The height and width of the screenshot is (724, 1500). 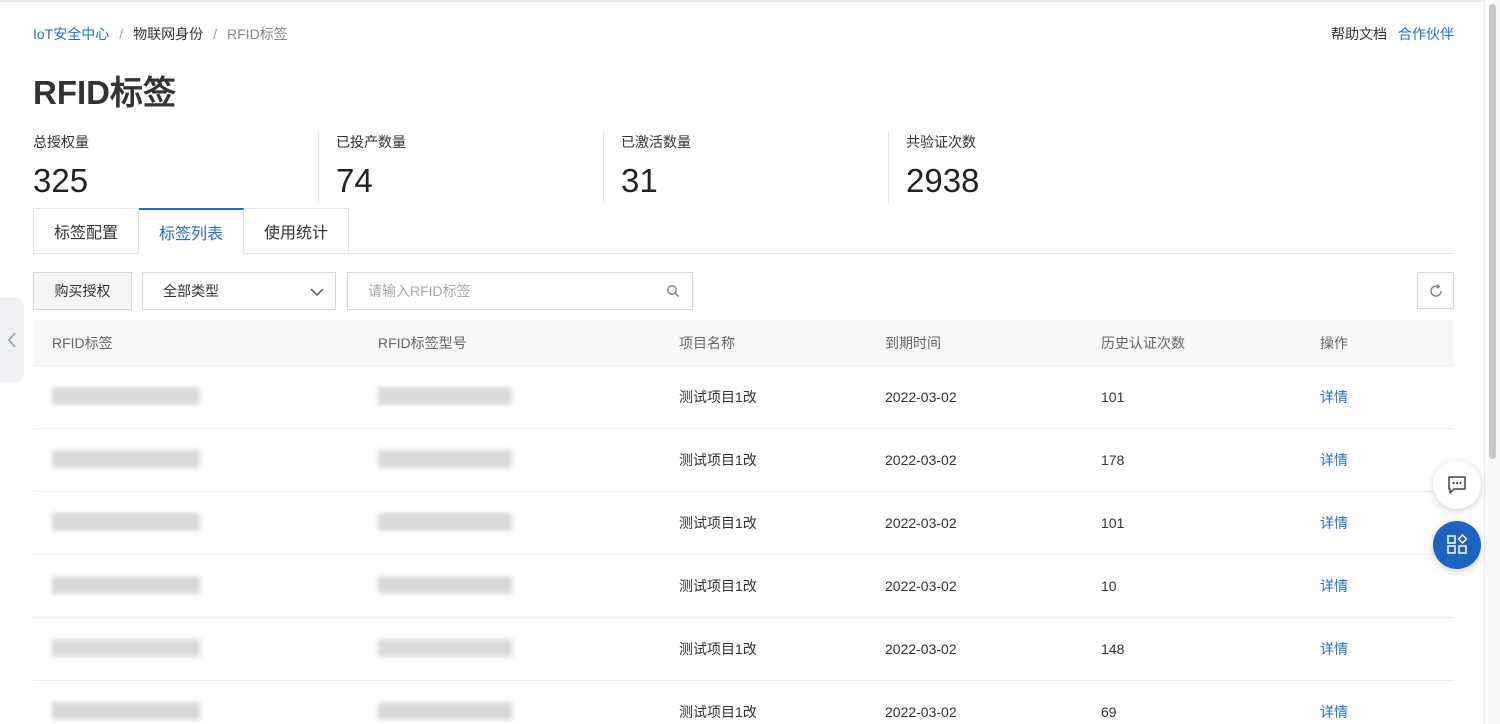 I want to click on column-header: 历史认证次数, so click(x=1143, y=342).